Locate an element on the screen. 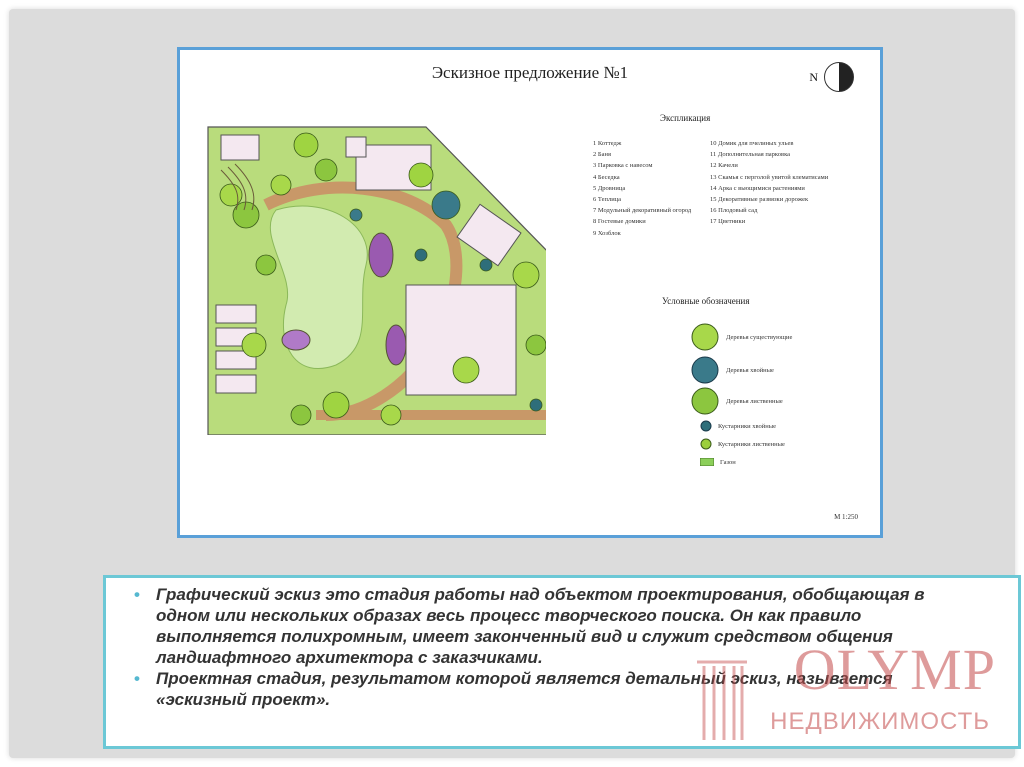  plan-title: Эскизное предложение №1 is located at coordinates (530, 72).